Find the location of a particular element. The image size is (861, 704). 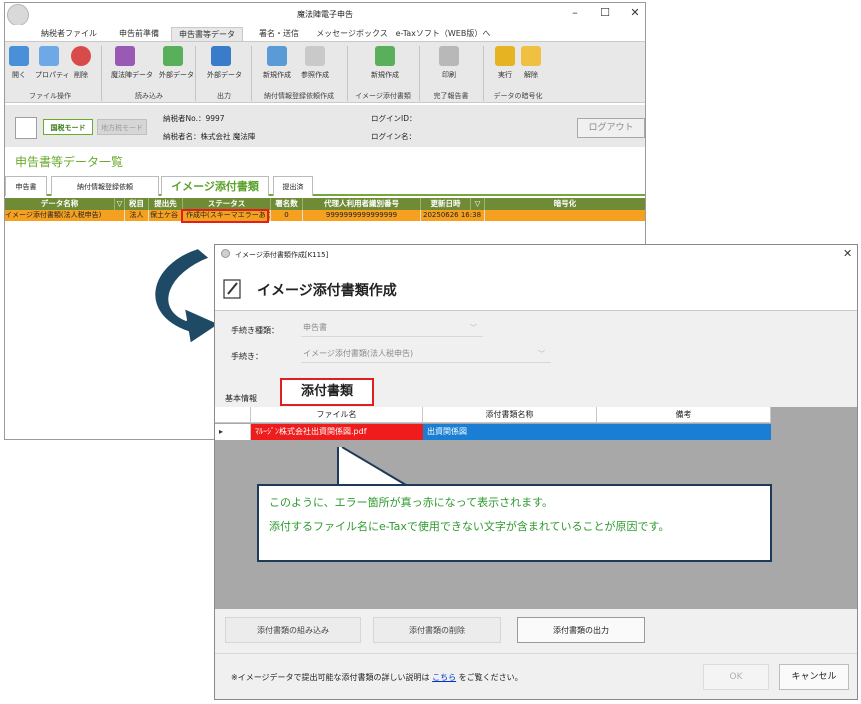

cell-encryption is located at coordinates (565, 215).